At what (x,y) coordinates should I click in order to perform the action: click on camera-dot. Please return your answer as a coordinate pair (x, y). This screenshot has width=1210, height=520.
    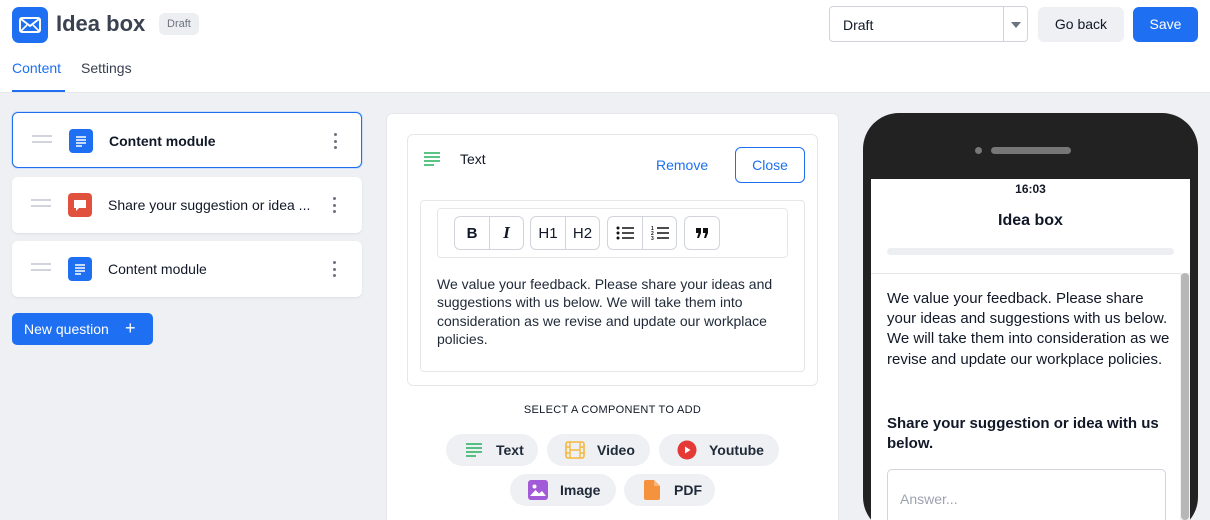
    Looking at the image, I should click on (978, 150).